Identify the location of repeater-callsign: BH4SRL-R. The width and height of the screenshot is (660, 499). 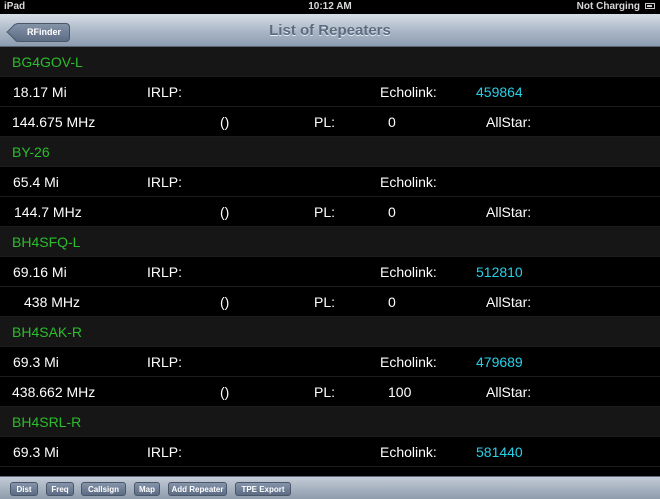
(47, 422).